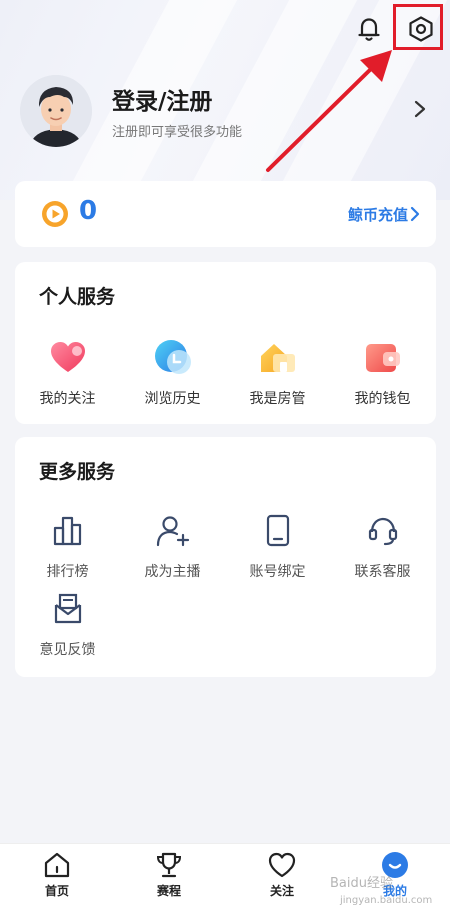 The height and width of the screenshot is (920, 450). What do you see at coordinates (378, 214) in the screenshot?
I see `recharge-link: 鲸币充值` at bounding box center [378, 214].